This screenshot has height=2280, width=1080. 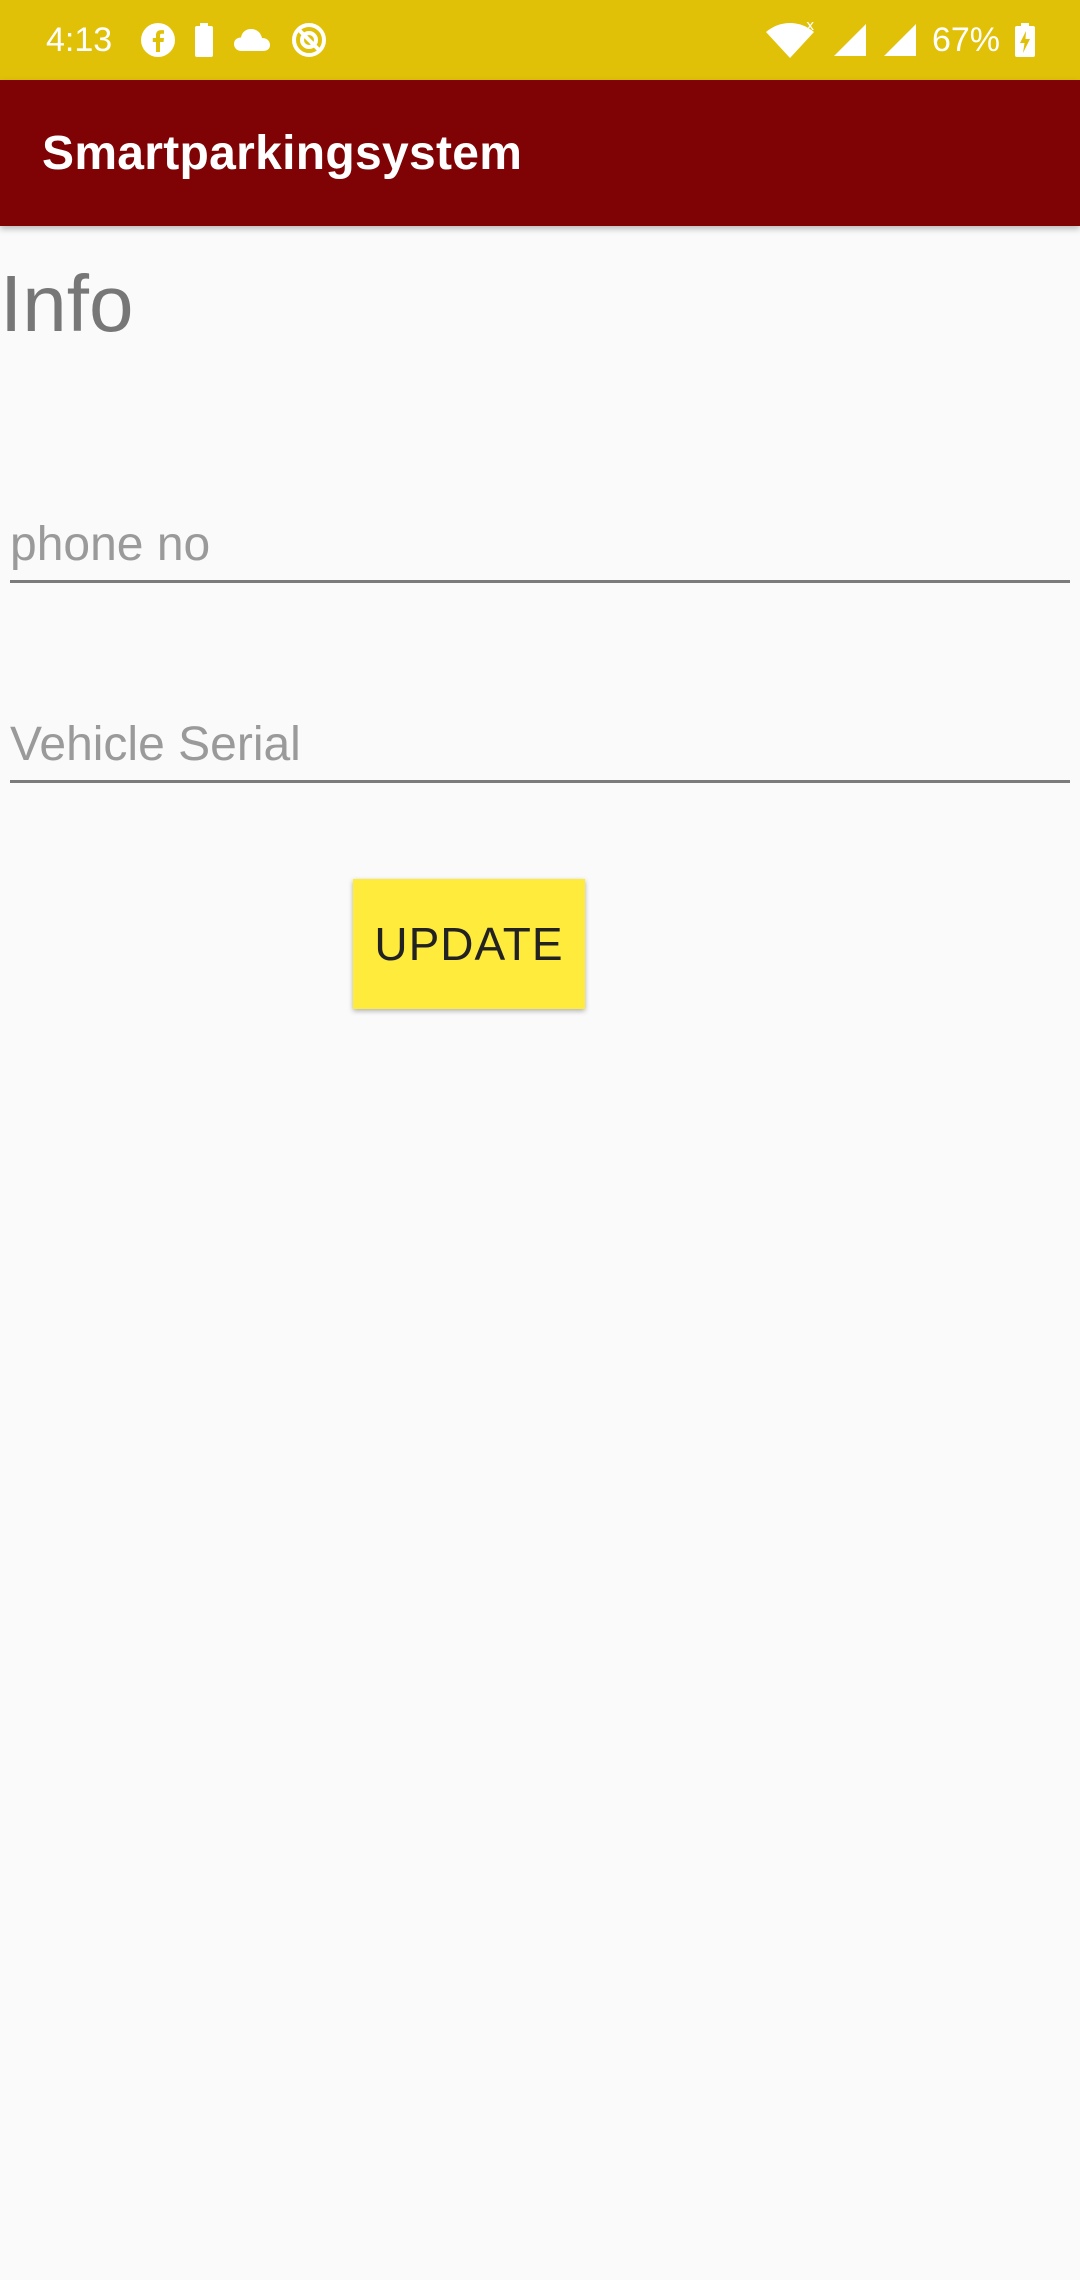 I want to click on status-icons-right: x 67%, so click(x=899, y=40).